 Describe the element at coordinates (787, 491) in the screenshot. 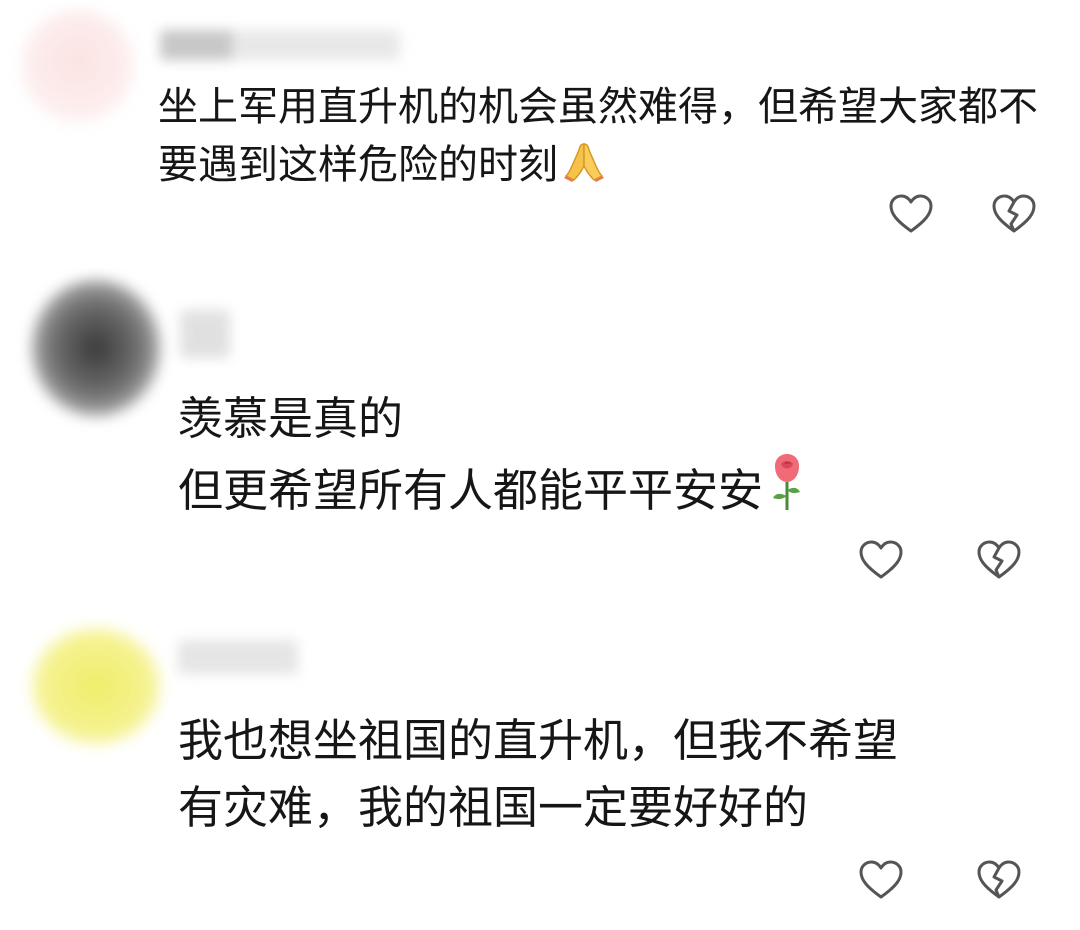

I see `rose-icon` at that location.